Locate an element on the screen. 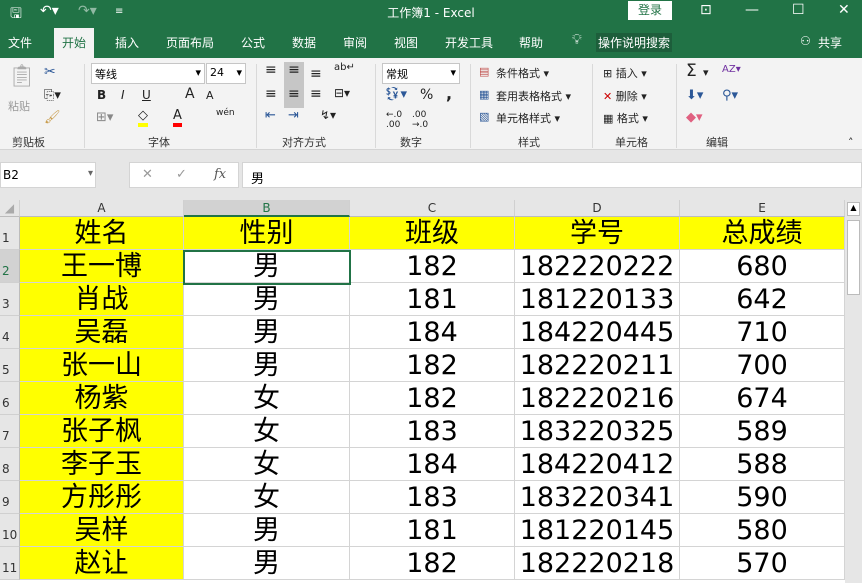 Image resolution: width=862 pixels, height=583 pixels. grow-font-button: A is located at coordinates (190, 94).